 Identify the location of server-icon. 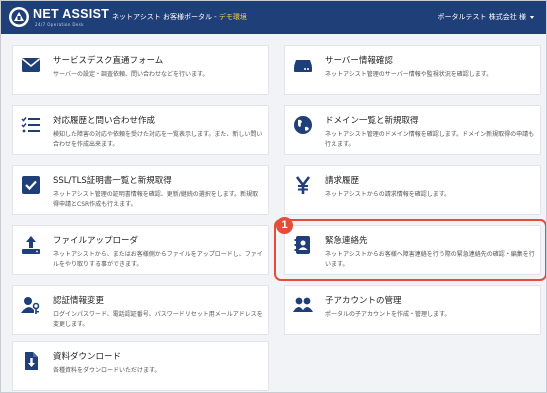
(303, 66).